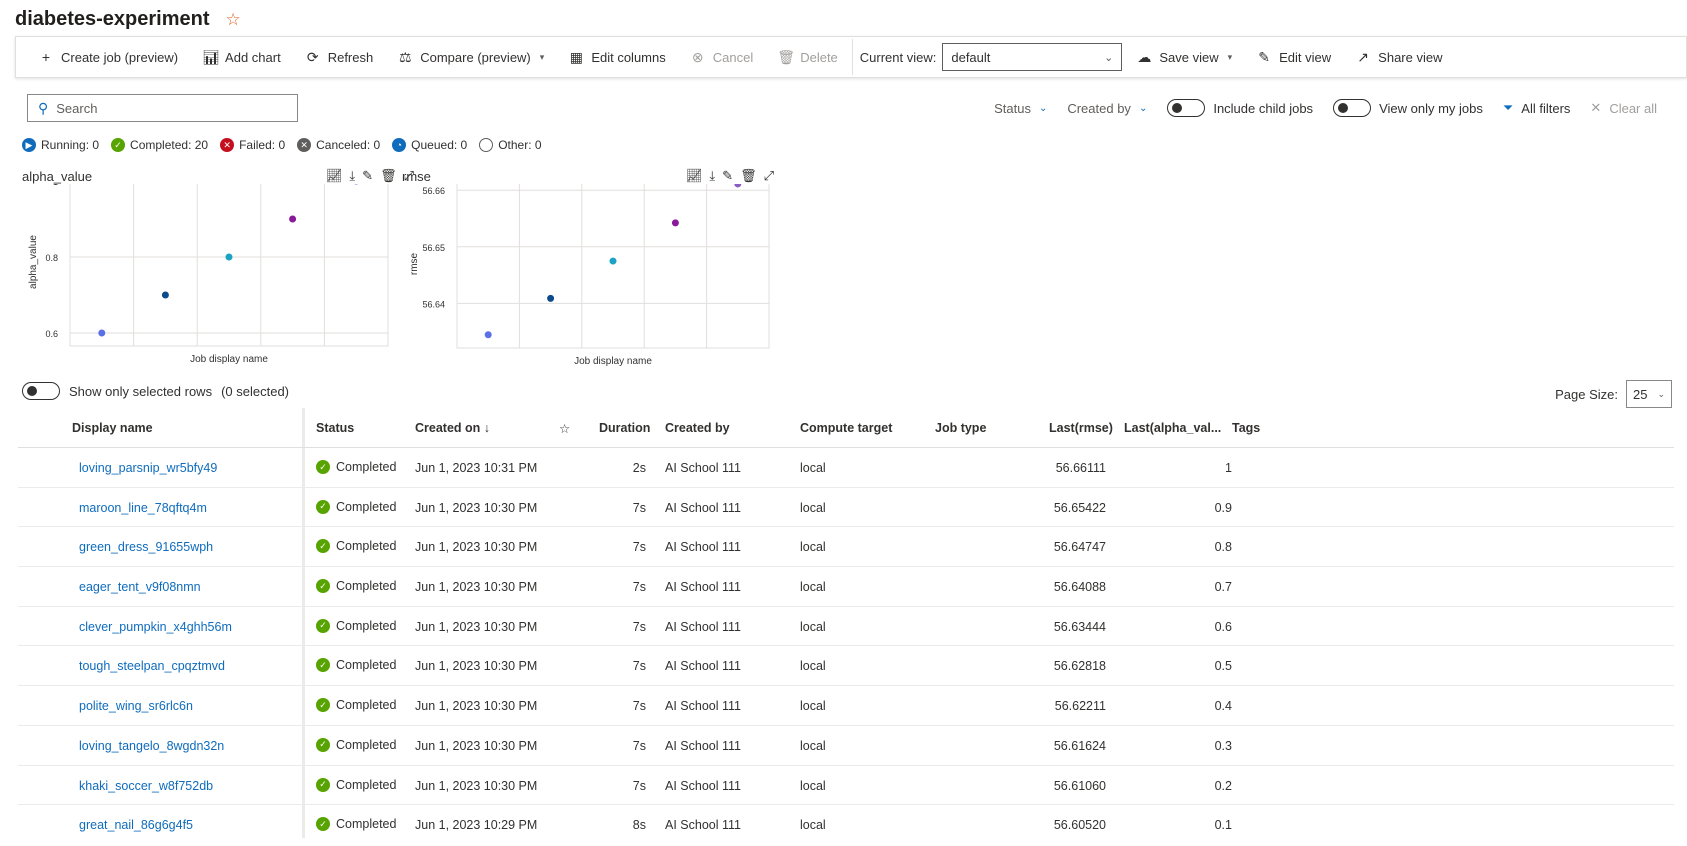 The width and height of the screenshot is (1687, 846). Describe the element at coordinates (143, 508) in the screenshot. I see `job-name-link: maroon_line_78qftq4m` at that location.